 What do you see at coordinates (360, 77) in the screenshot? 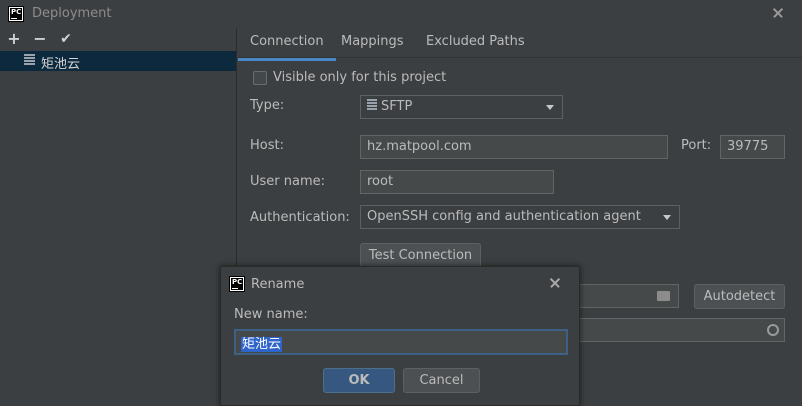
I see `visible-only-label: Visible only for this project` at bounding box center [360, 77].